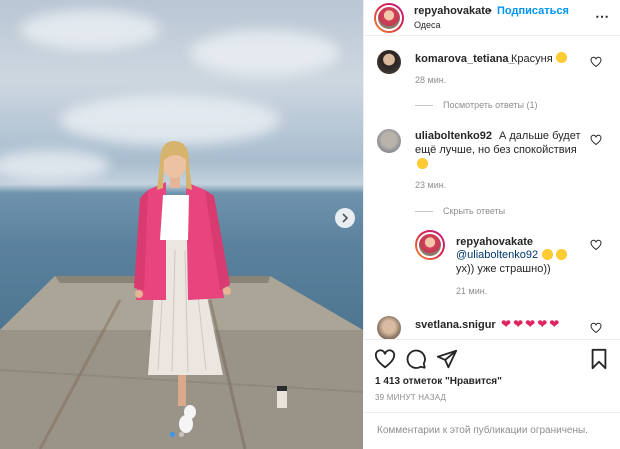 Image resolution: width=620 pixels, height=449 pixels. I want to click on follow-button: Подписаться, so click(533, 11).